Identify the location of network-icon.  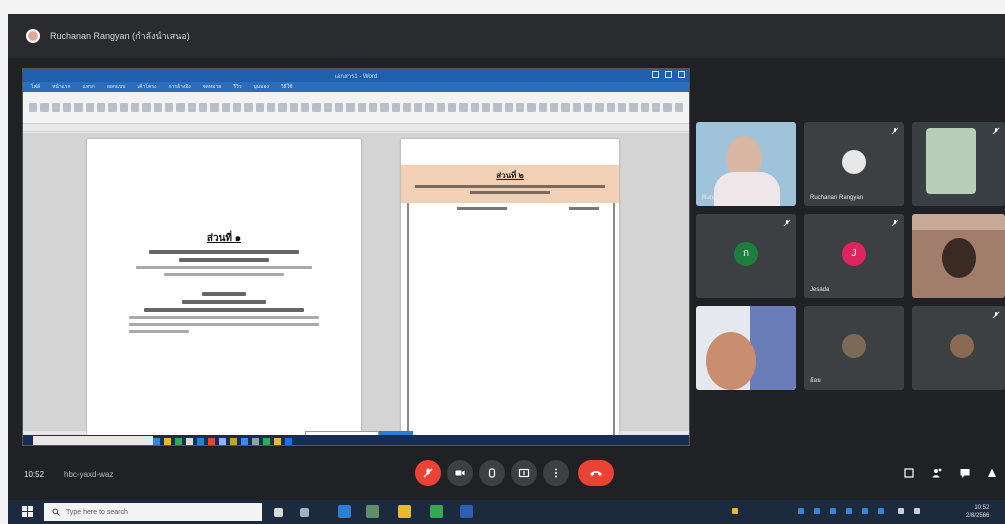
(901, 511).